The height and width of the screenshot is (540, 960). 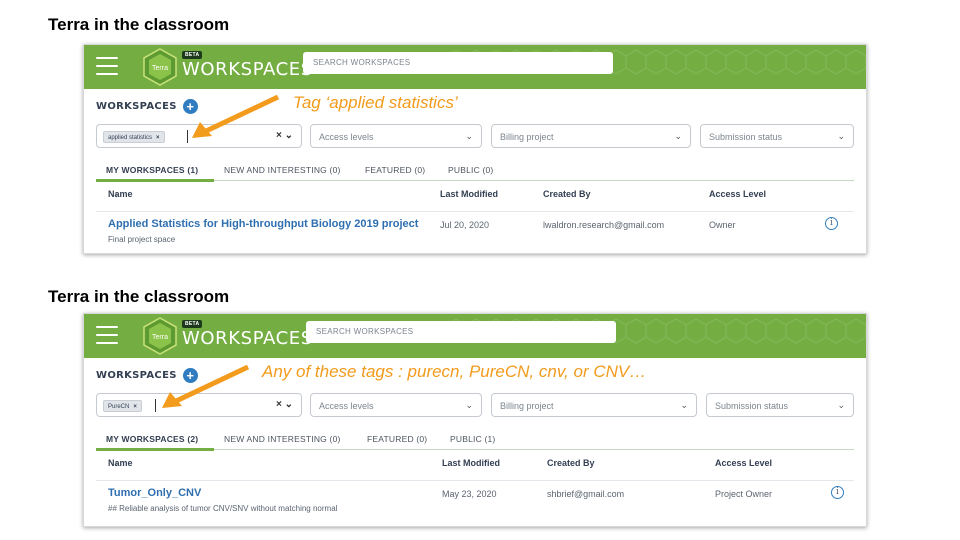 I want to click on workspace-description: Final project space, so click(x=142, y=239).